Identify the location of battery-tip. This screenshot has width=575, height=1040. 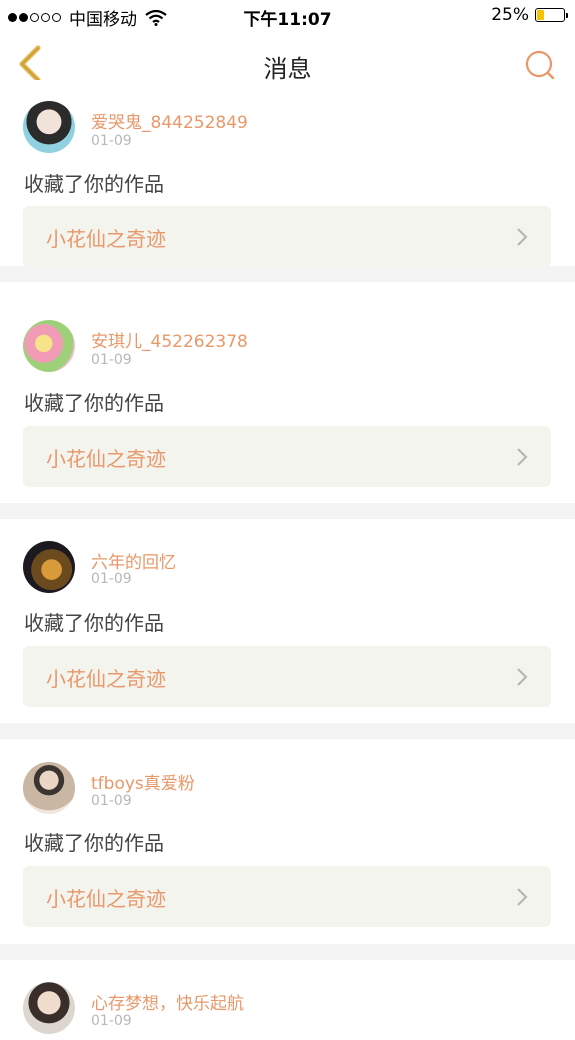
(567, 15).